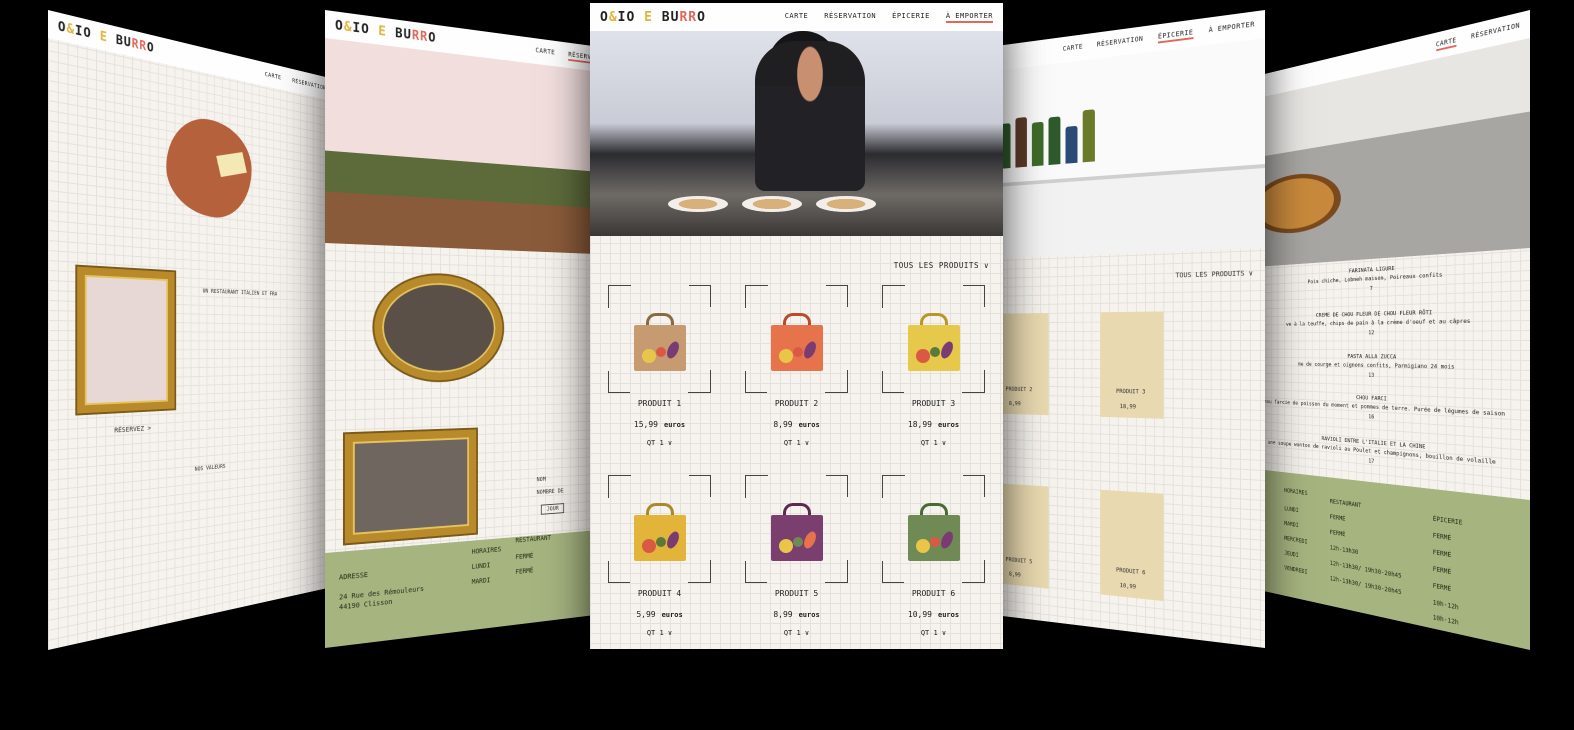 The height and width of the screenshot is (730, 1574). I want to click on product-price: 10,99, so click(1127, 586).